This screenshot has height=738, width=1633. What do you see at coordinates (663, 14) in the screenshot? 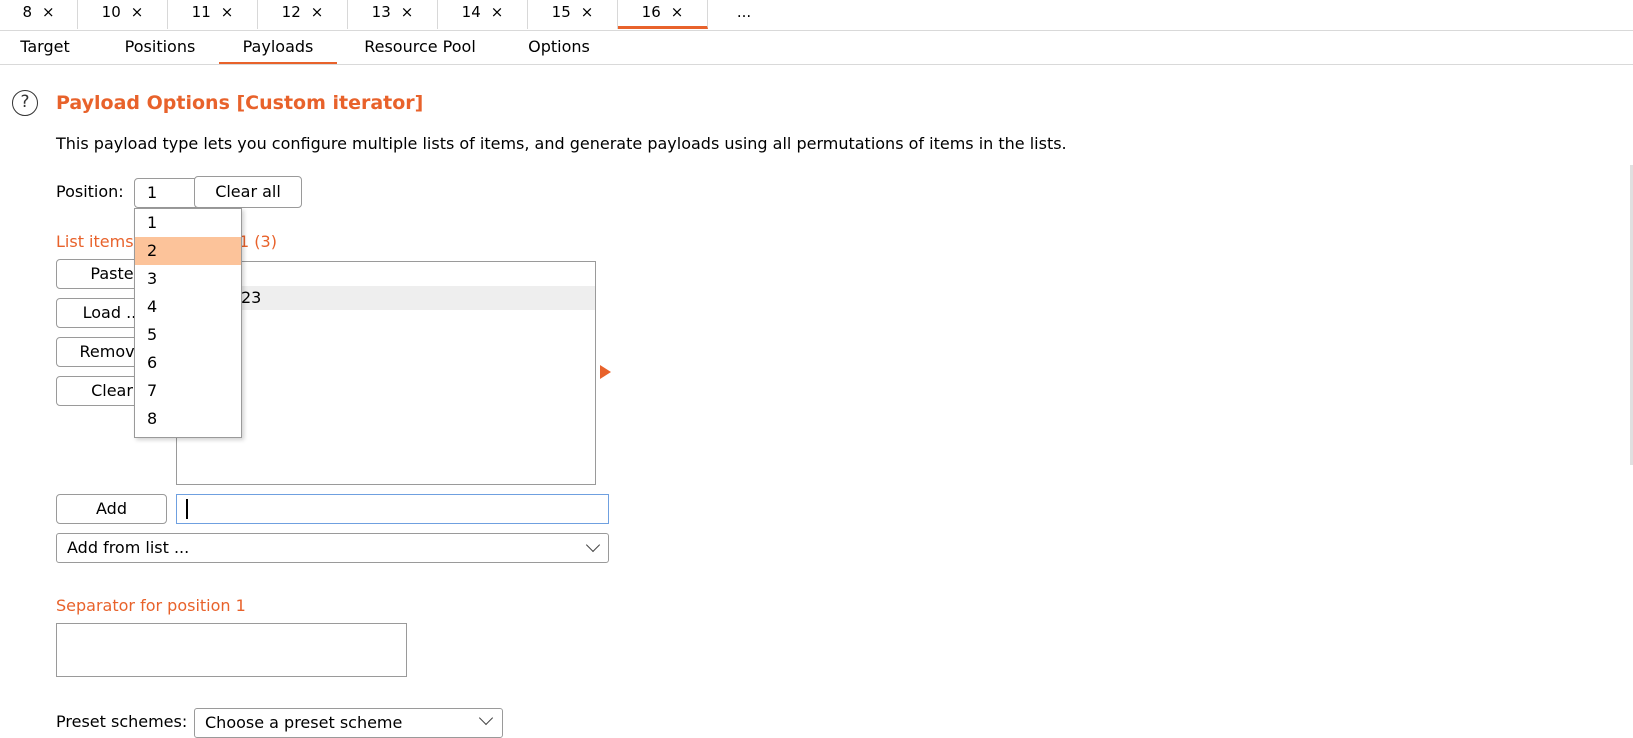
I see `attack-tab-16: 16 ×` at bounding box center [663, 14].